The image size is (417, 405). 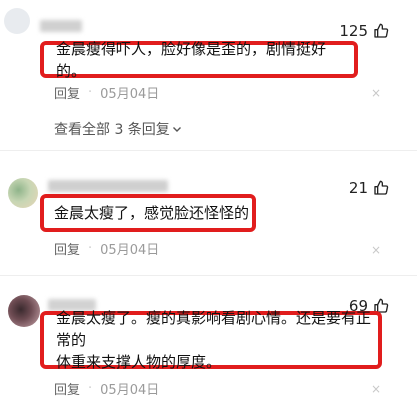 What do you see at coordinates (358, 188) in the screenshot?
I see `like-count: 21` at bounding box center [358, 188].